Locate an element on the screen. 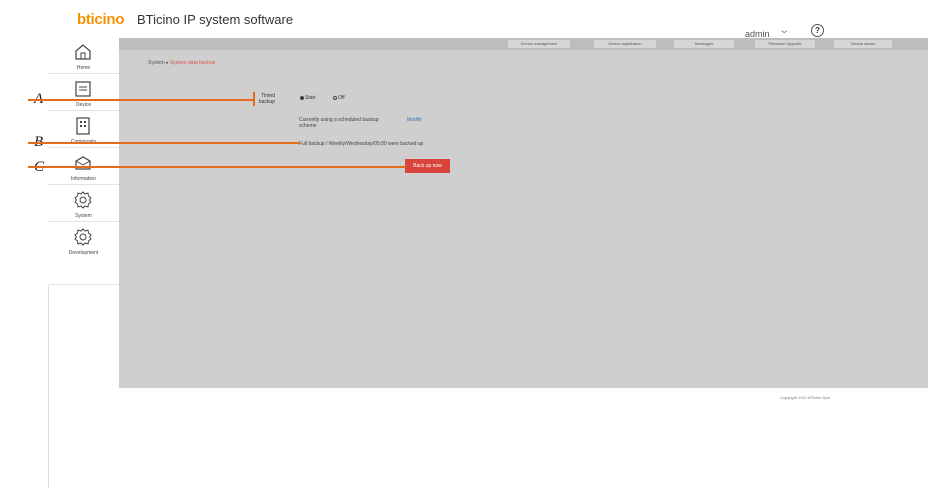 The image size is (928, 488). app-title: BTicino IP system software is located at coordinates (215, 19).